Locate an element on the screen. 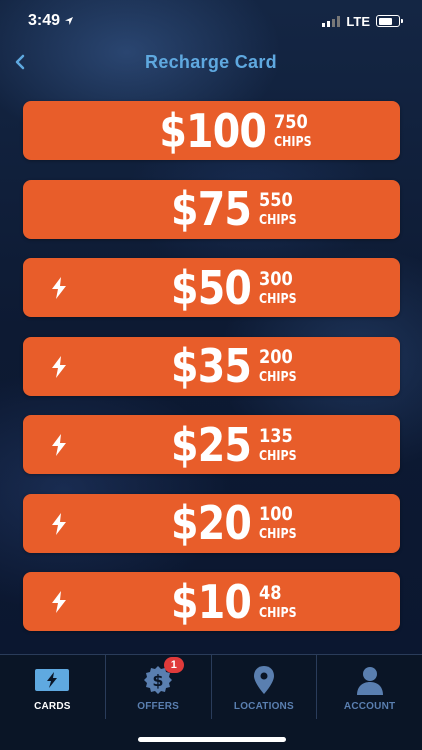 The image size is (422, 750). recharge-card-4: $25 135 CHIPS is located at coordinates (211, 444).